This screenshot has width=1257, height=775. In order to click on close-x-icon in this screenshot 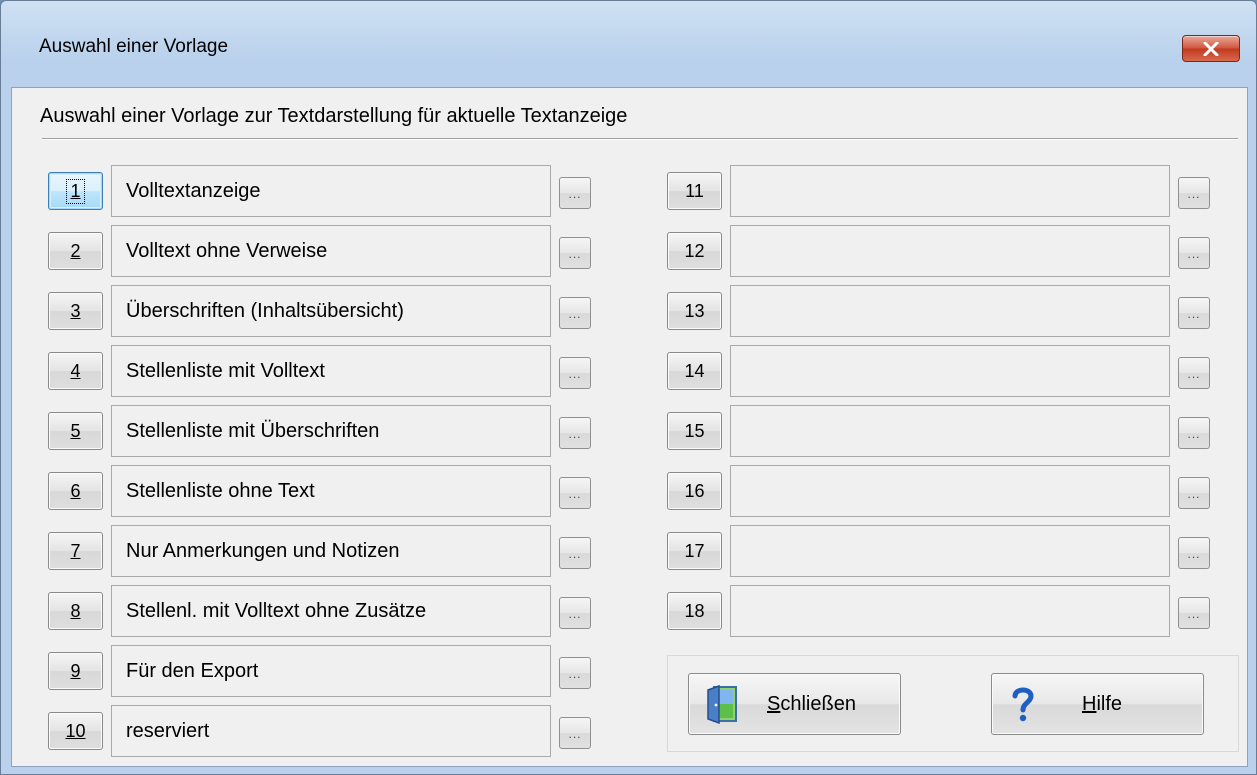, I will do `click(1211, 48)`.